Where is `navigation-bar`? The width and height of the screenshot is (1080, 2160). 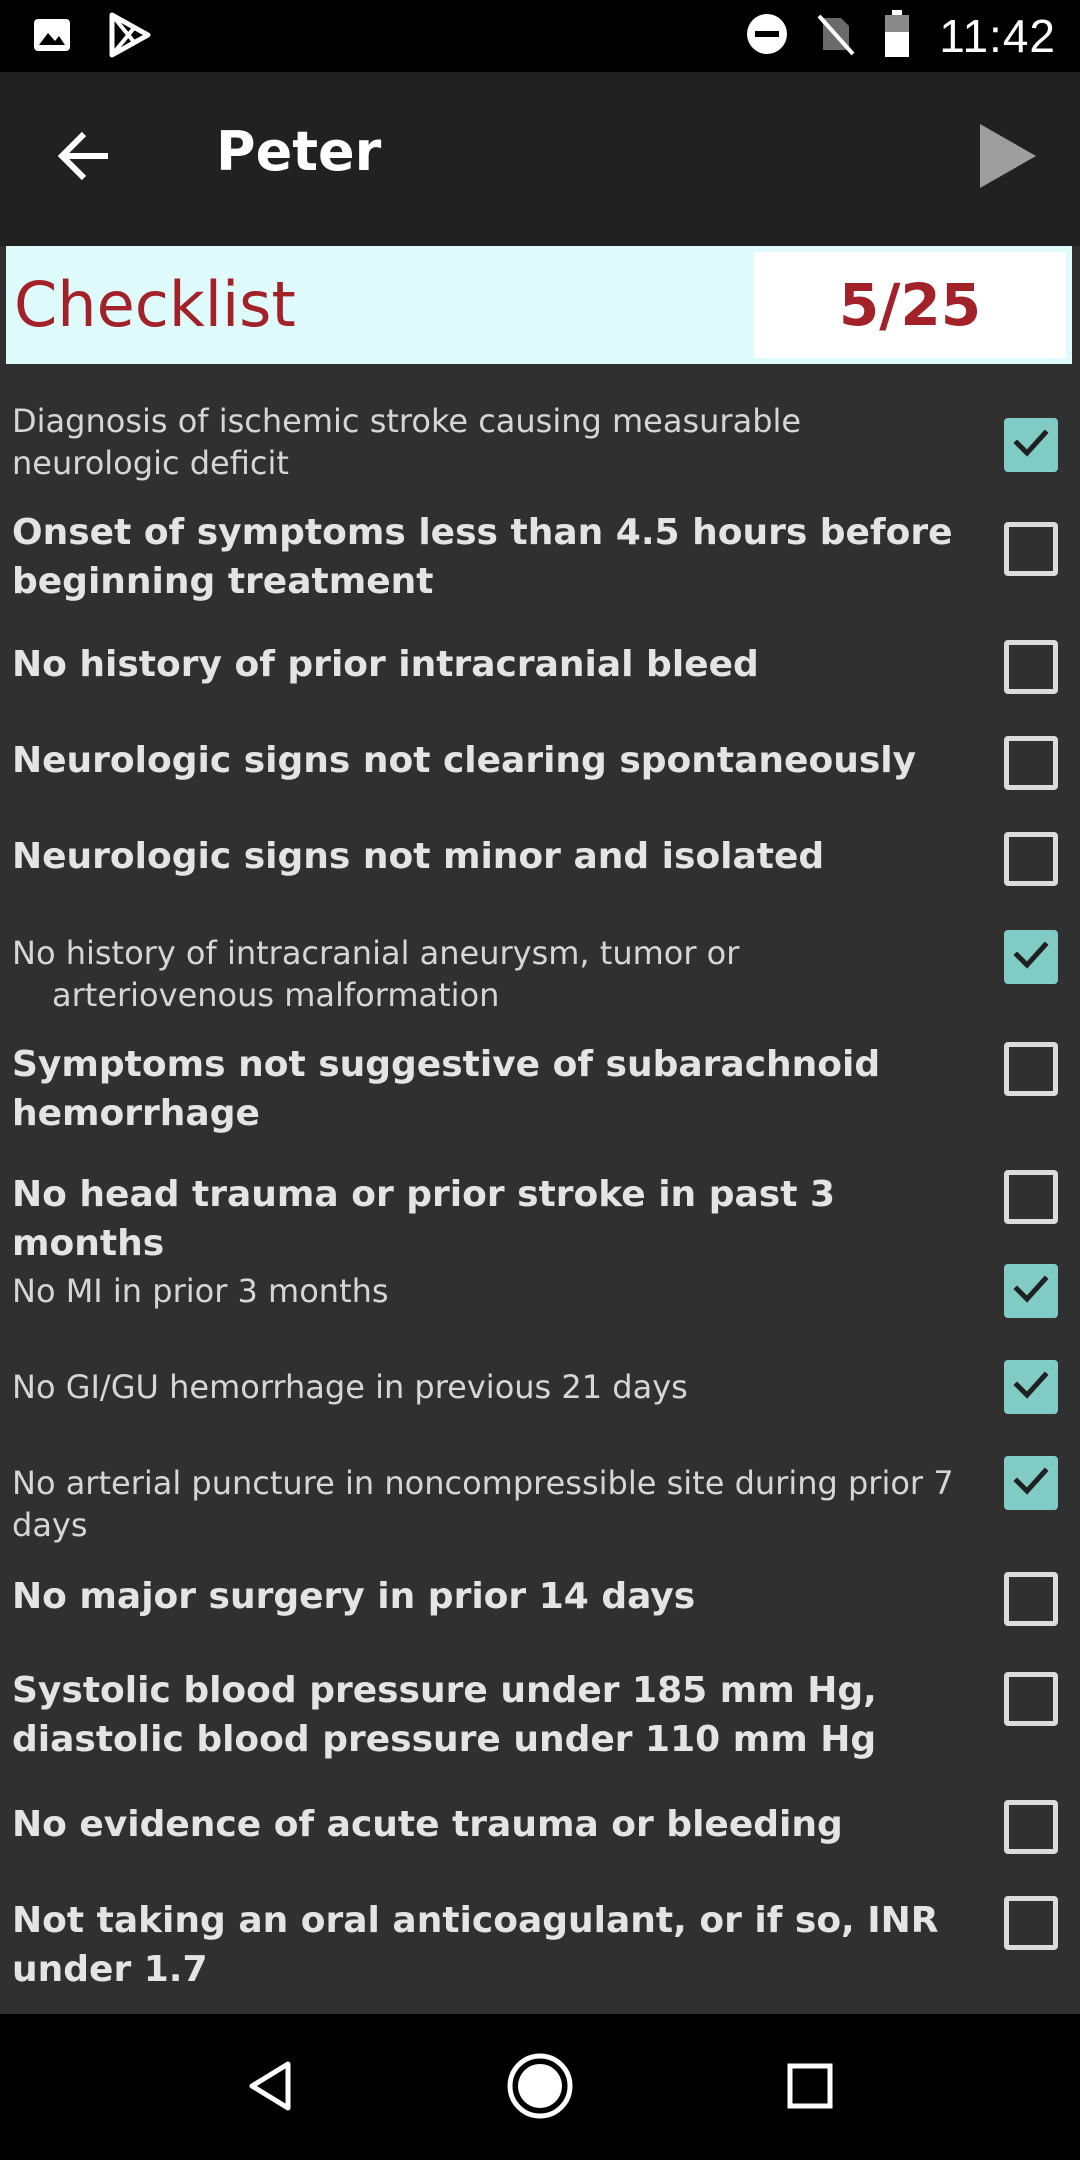 navigation-bar is located at coordinates (540, 2087).